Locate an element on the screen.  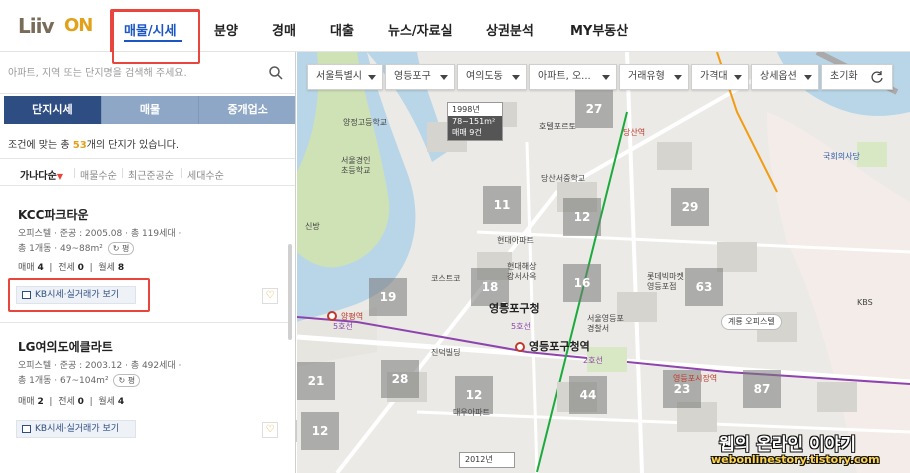
liiv-on-logo: Liiv ON is located at coordinates (56, 26).